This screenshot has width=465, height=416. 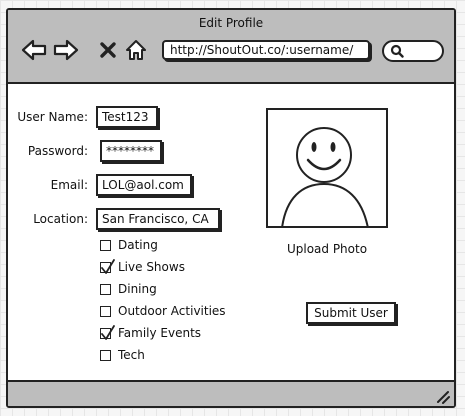 What do you see at coordinates (57, 151) in the screenshot?
I see `password-label: Password:` at bounding box center [57, 151].